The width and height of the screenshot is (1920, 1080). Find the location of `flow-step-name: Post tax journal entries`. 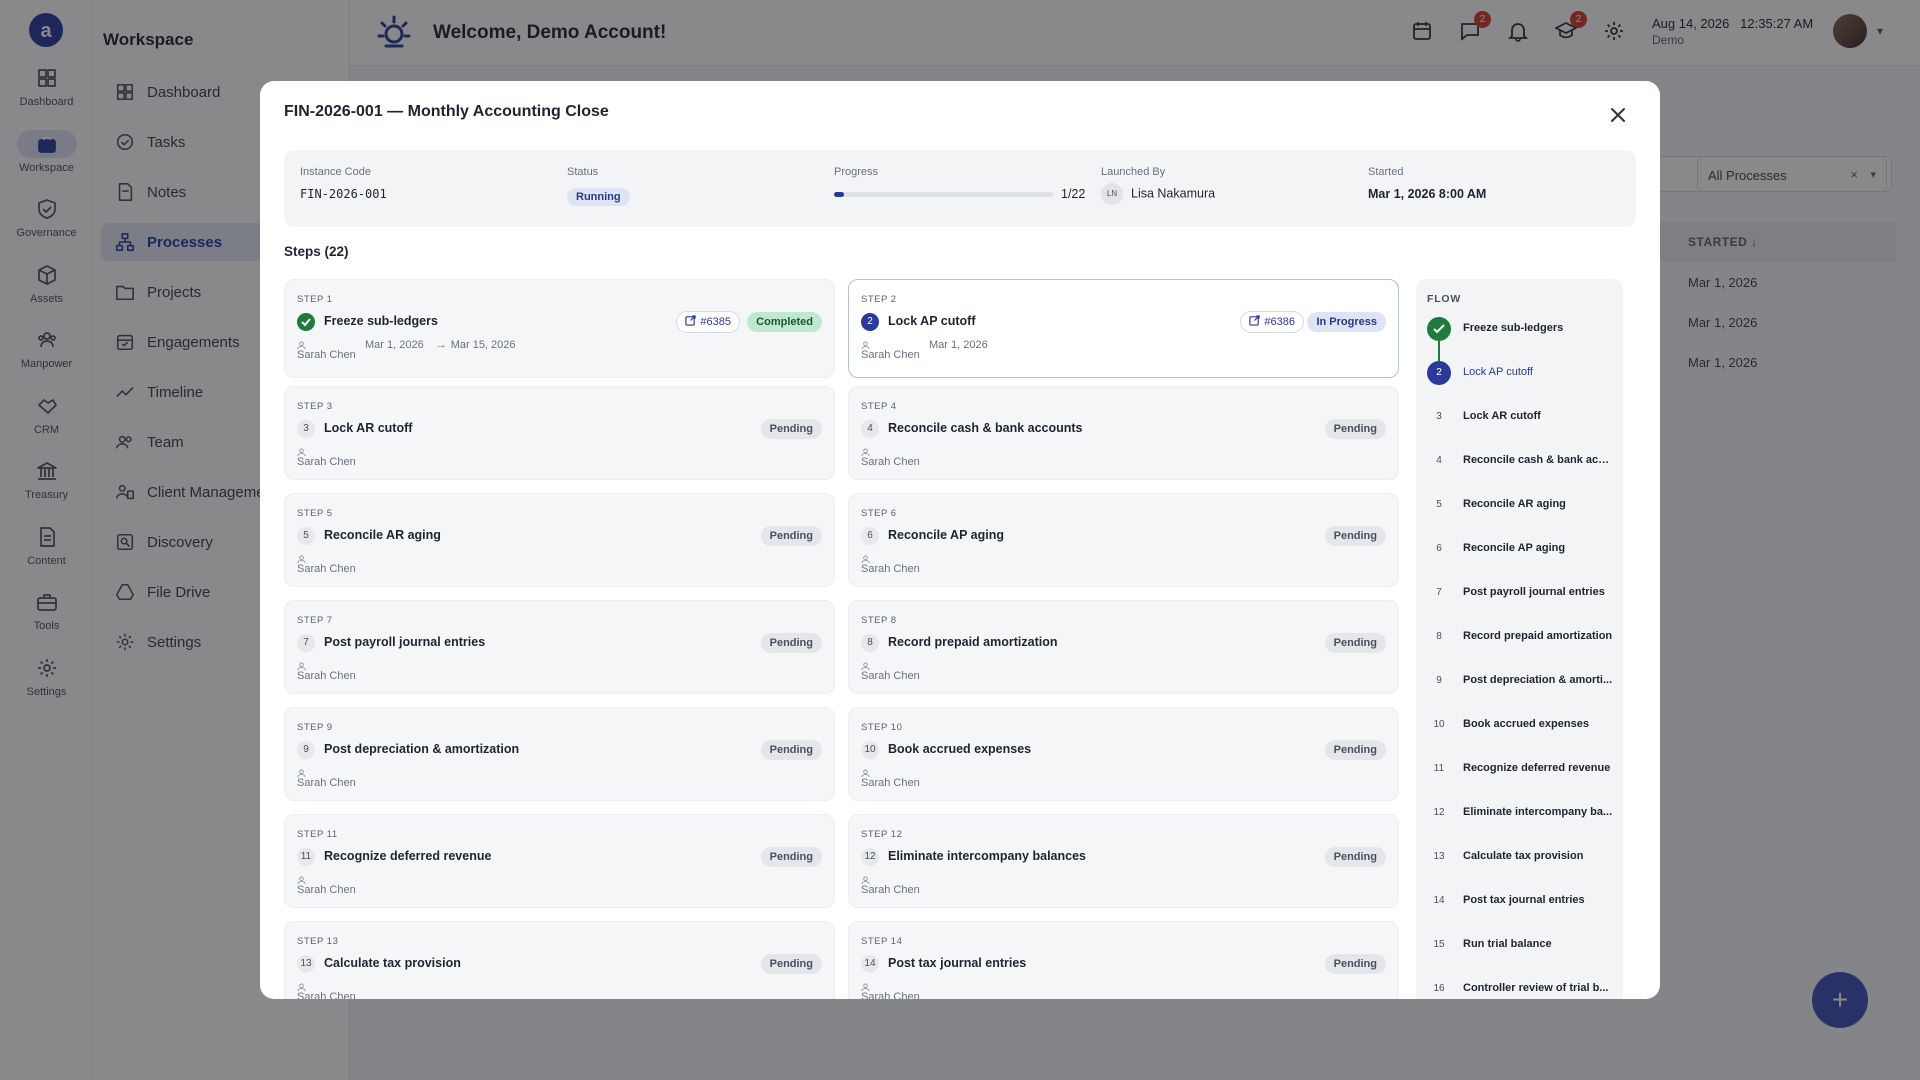

flow-step-name: Post tax journal entries is located at coordinates (1524, 900).